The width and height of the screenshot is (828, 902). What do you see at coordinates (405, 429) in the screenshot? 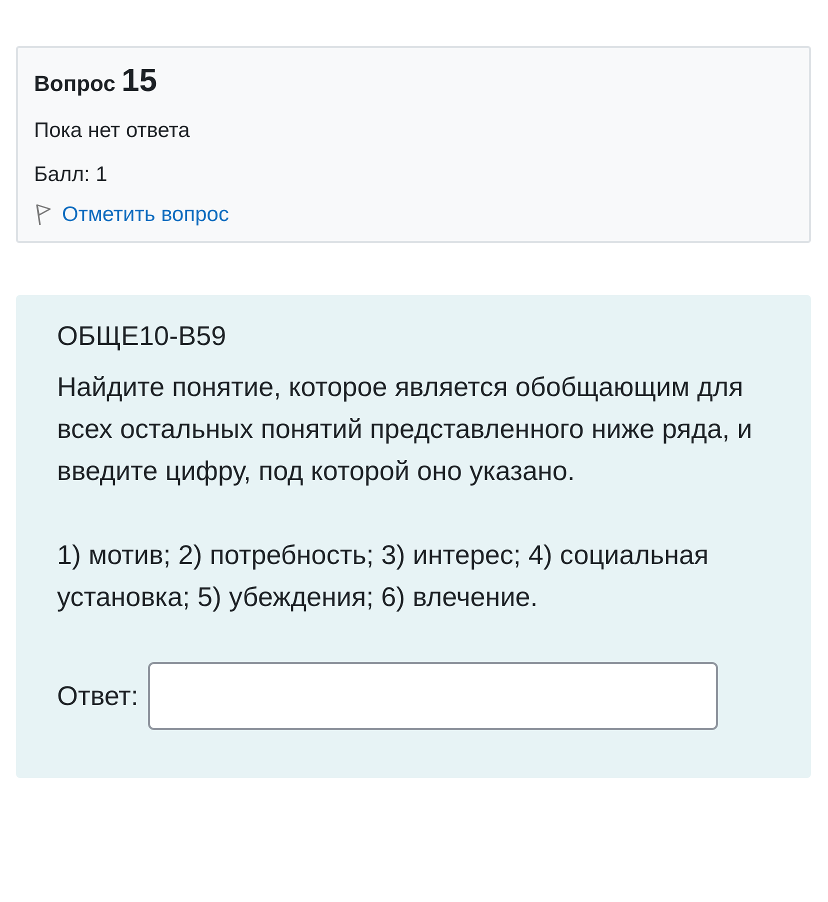
I see `question-text: Найдите понятие, которое является обобщающим для всех остальных понятий представленного ниже ряда, и введите цифру, под которой оно указано.` at bounding box center [405, 429].